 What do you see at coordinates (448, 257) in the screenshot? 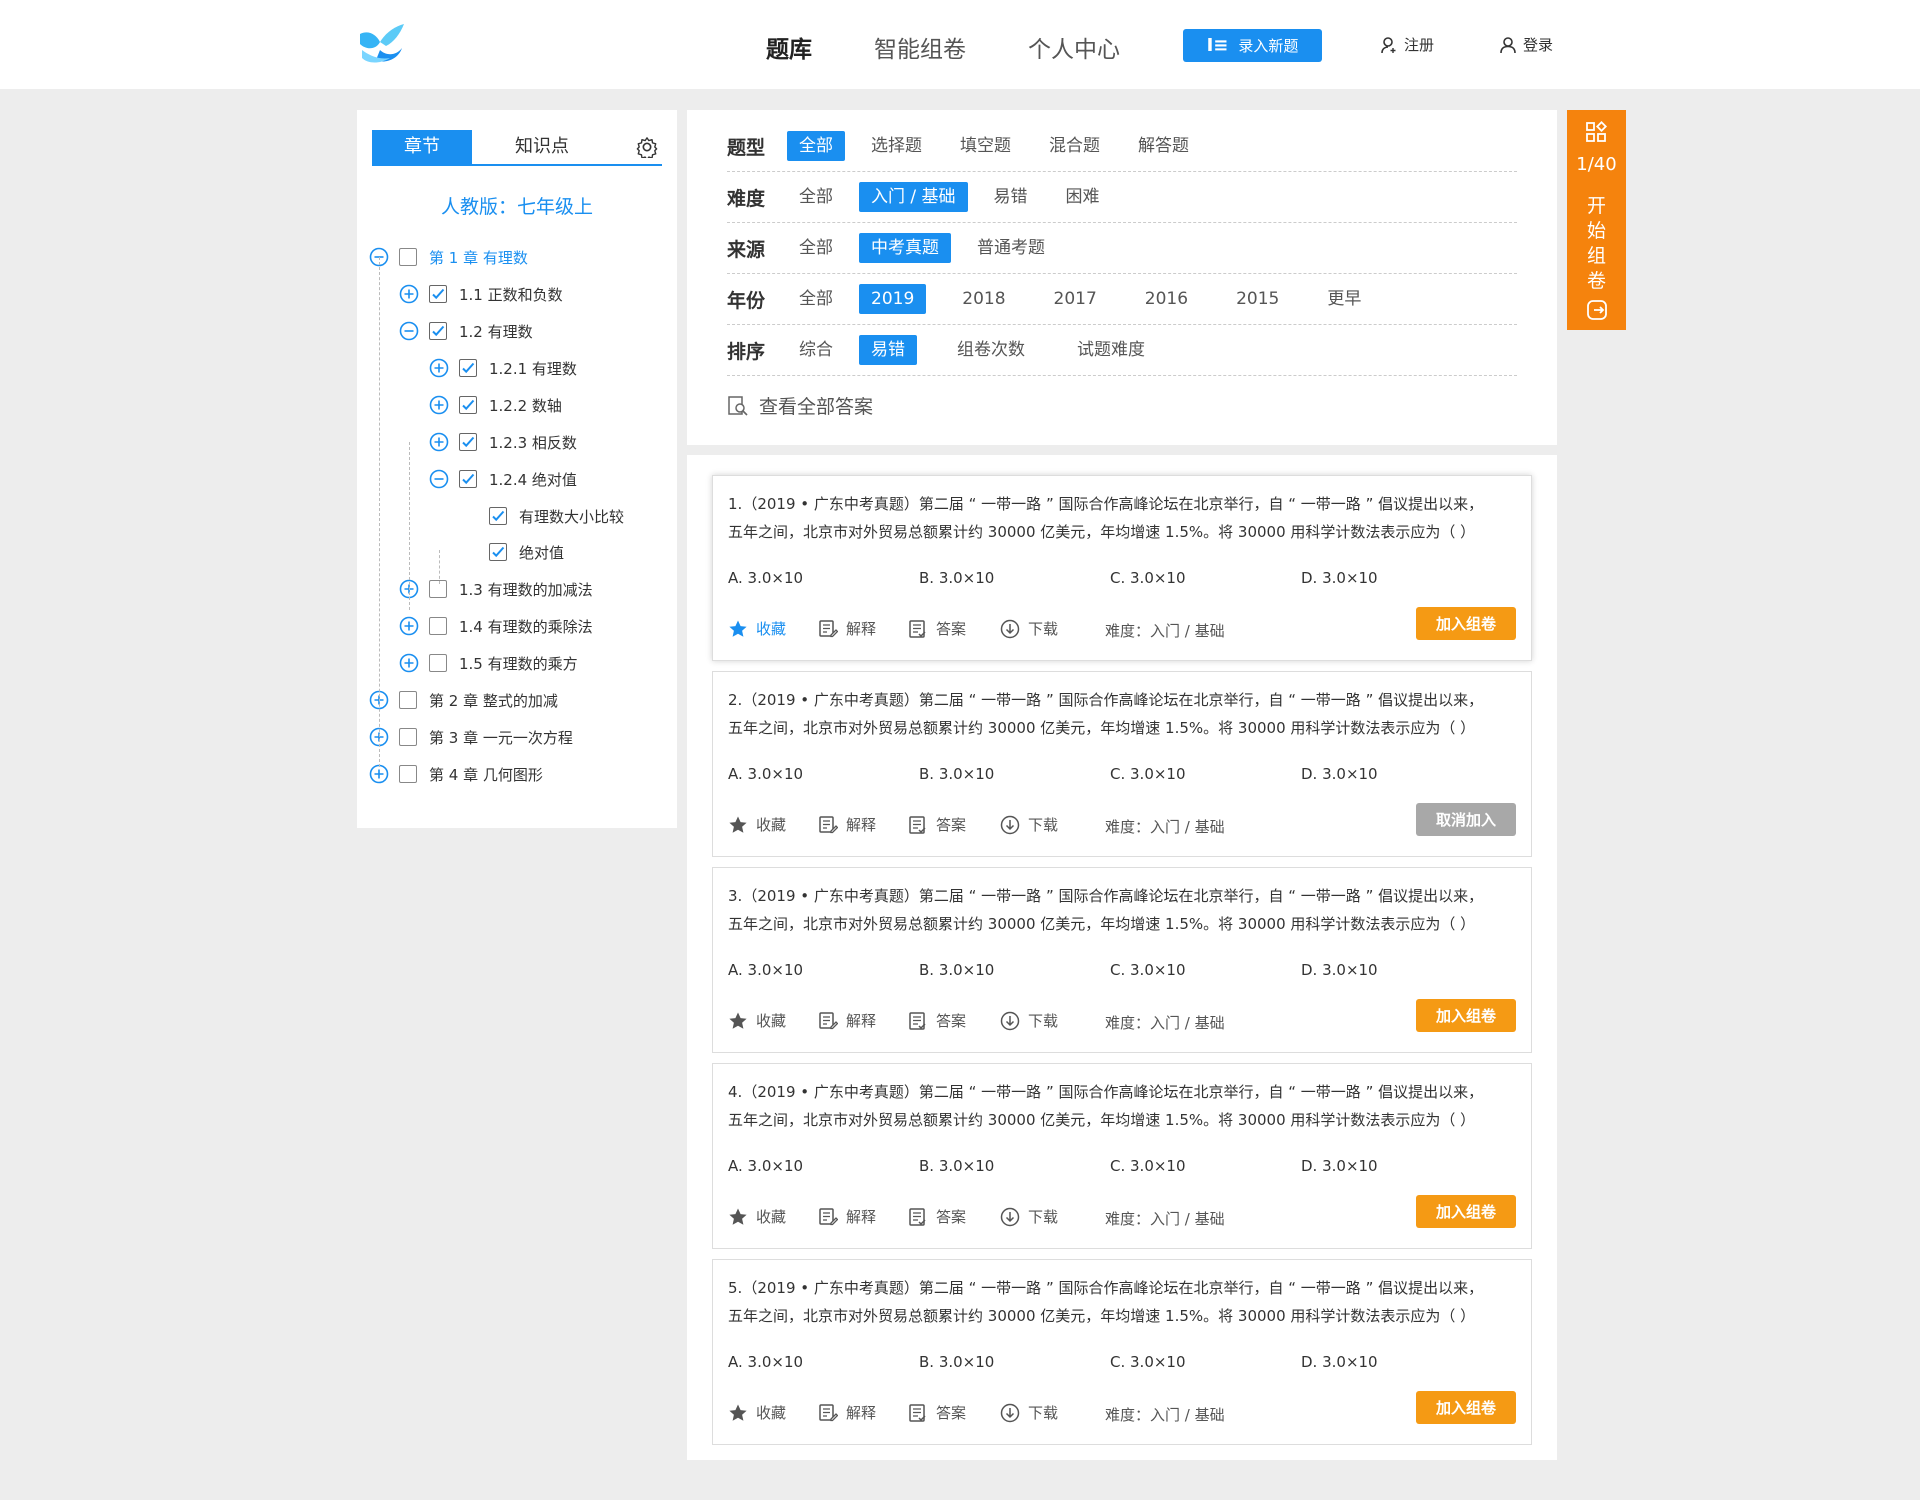
I see `tree-item: 第 1 章 有理数` at bounding box center [448, 257].